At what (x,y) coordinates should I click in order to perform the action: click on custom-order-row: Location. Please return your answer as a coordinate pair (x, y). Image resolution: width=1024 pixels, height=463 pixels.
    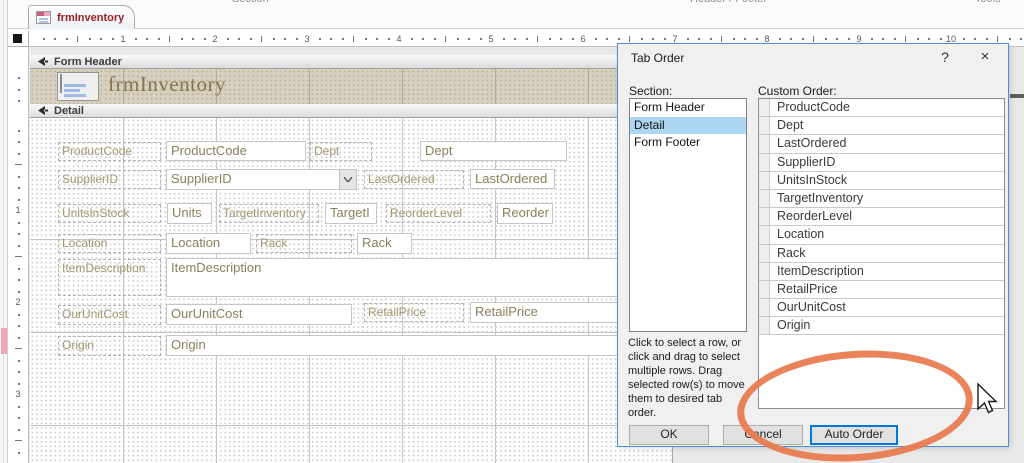
    Looking at the image, I should click on (881, 235).